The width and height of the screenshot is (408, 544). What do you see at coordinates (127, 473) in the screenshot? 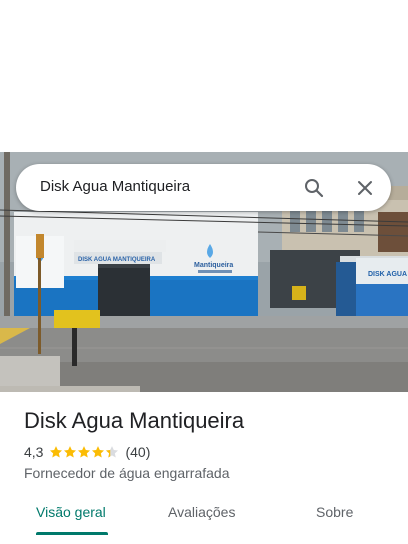
I see `place-category: Fornecedor de água engarrafada` at bounding box center [127, 473].